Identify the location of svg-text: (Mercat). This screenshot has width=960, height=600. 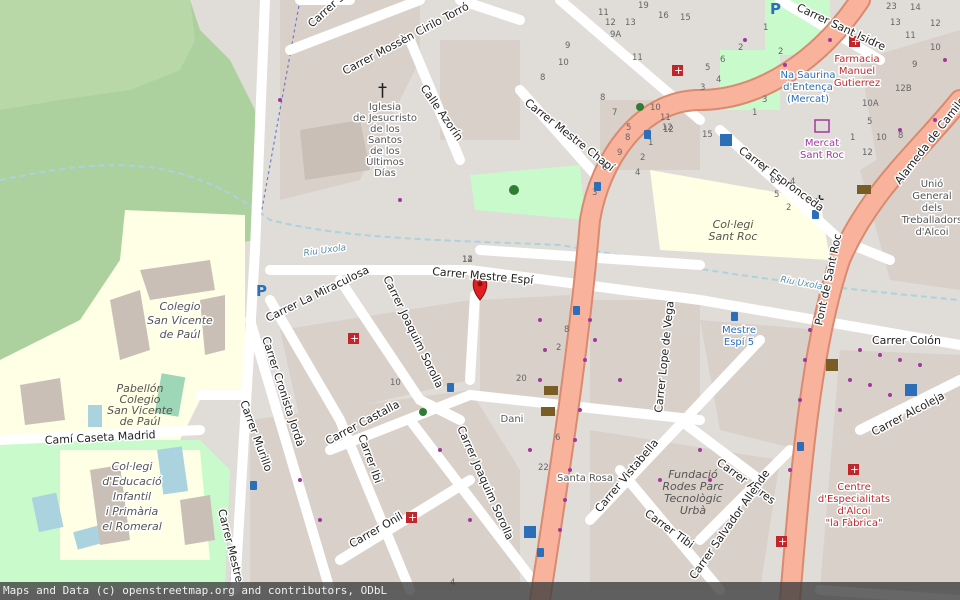
(808, 99).